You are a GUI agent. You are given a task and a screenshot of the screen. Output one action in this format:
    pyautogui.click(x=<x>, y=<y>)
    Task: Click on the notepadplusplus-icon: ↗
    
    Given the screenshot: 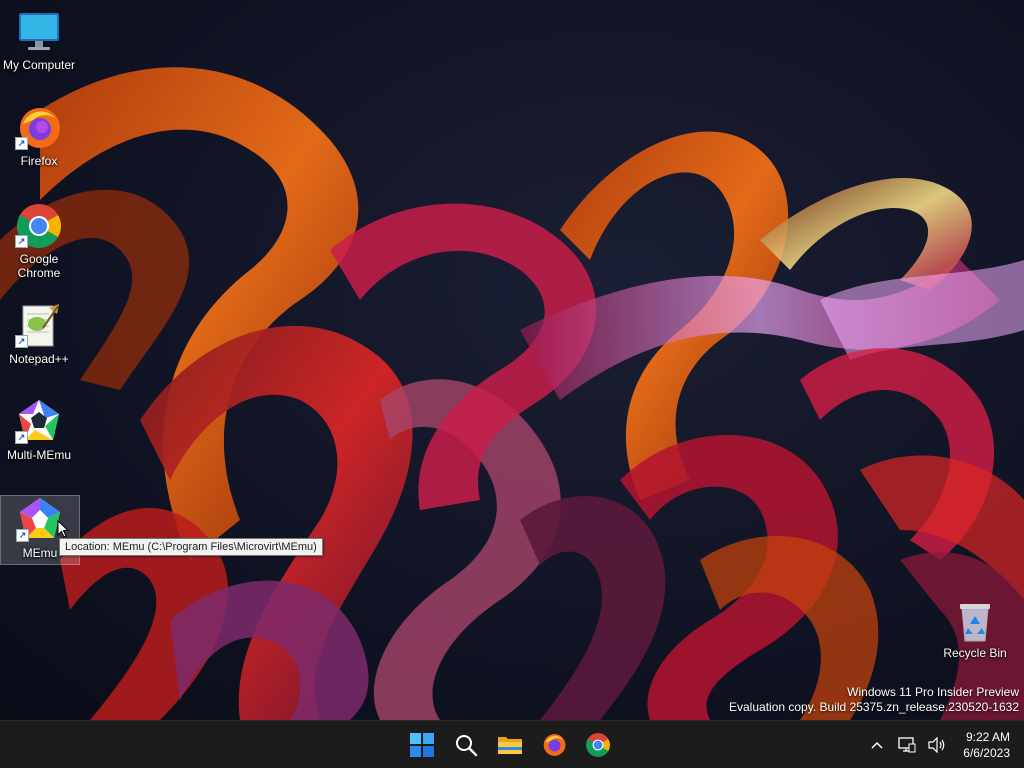 What is the action you would take?
    pyautogui.click(x=39, y=326)
    